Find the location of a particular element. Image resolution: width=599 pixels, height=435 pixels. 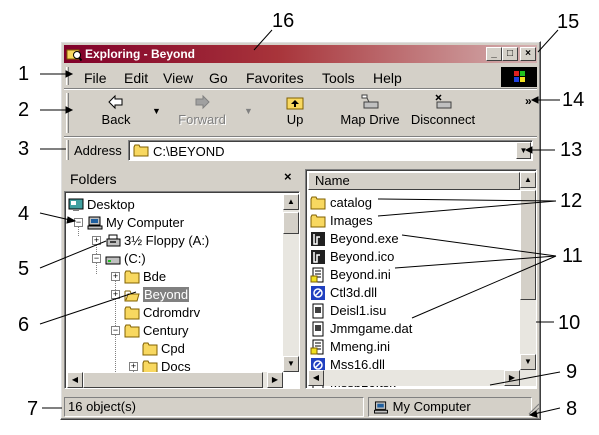

forward-arrow-icon is located at coordinates (202, 102).